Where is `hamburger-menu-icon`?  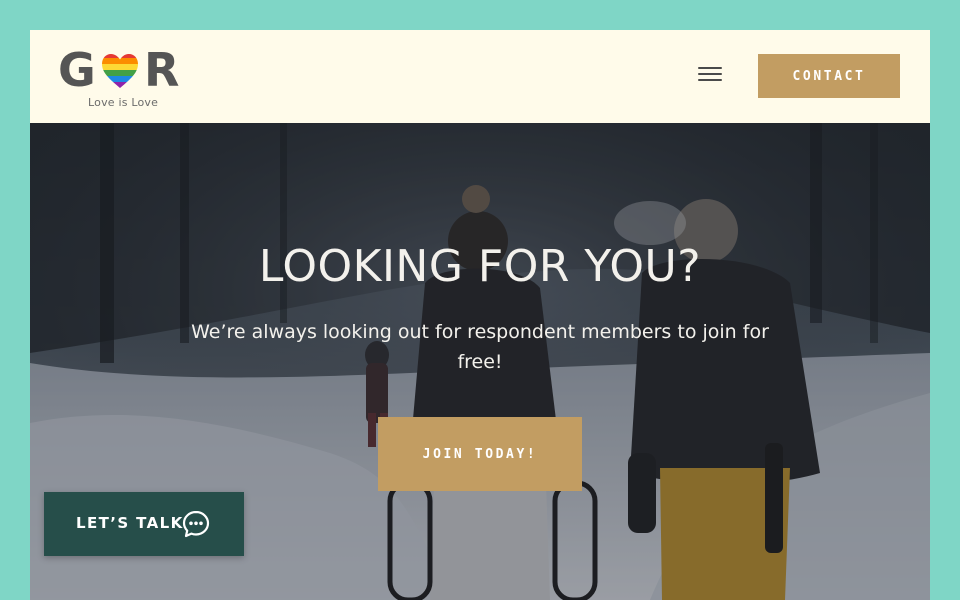 hamburger-menu-icon is located at coordinates (710, 74).